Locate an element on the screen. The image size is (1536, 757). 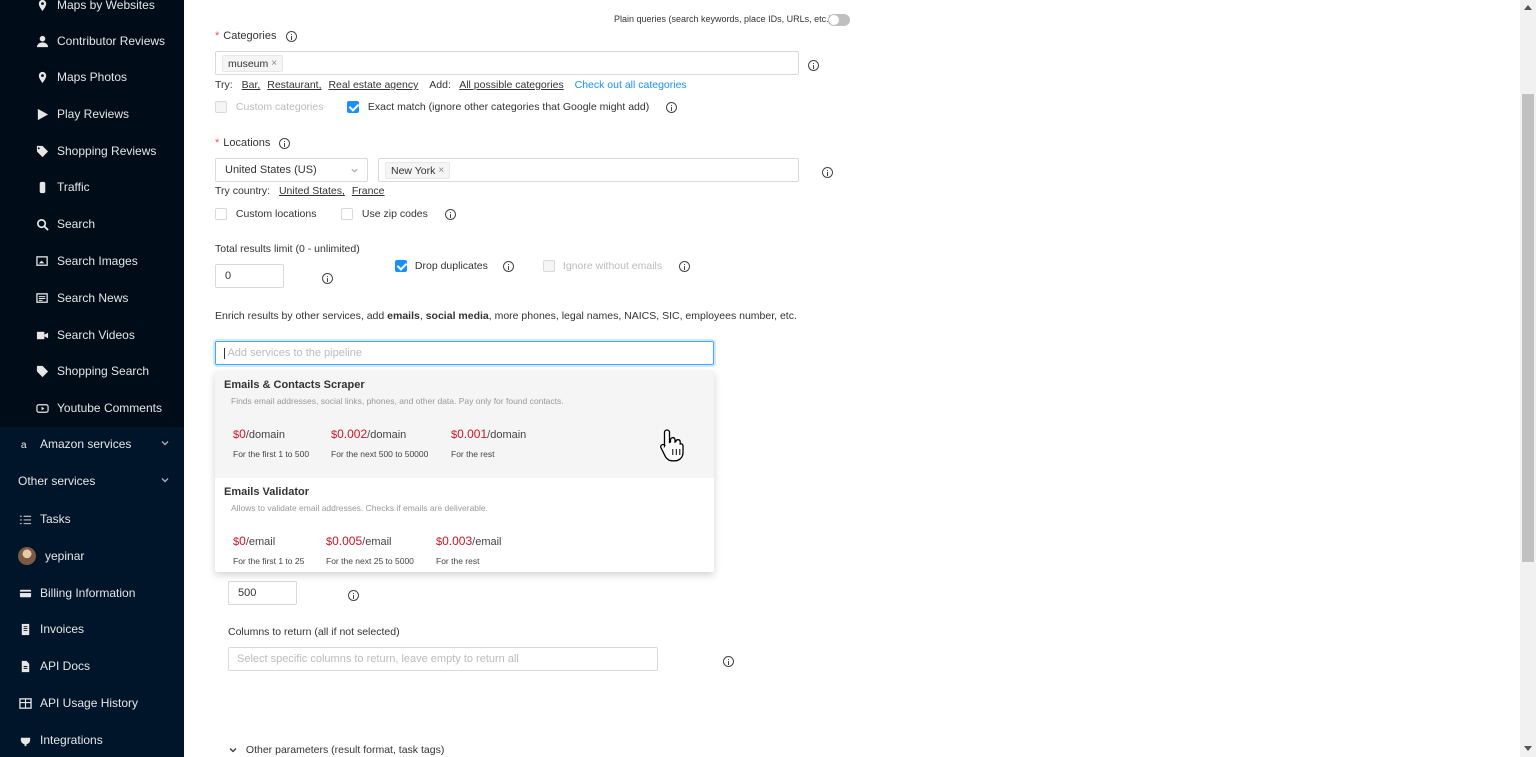
sidebar-item-integrations: Integrations is located at coordinates (92, 739).